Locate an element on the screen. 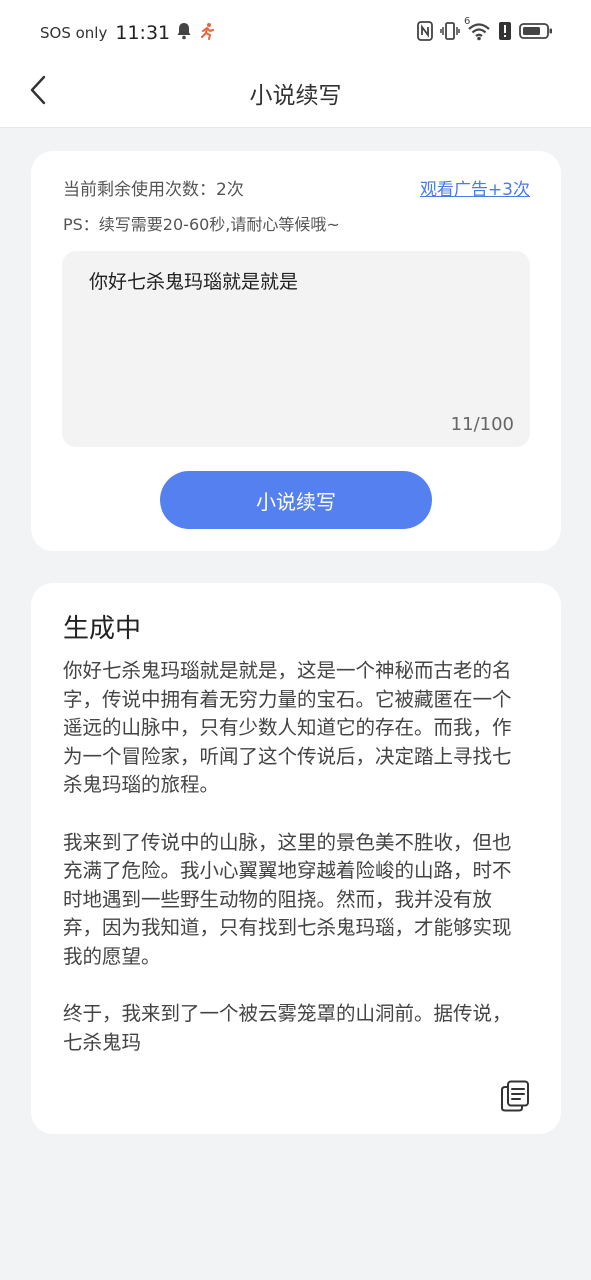 This screenshot has height=1280, width=591. battery-icon is located at coordinates (536, 33).